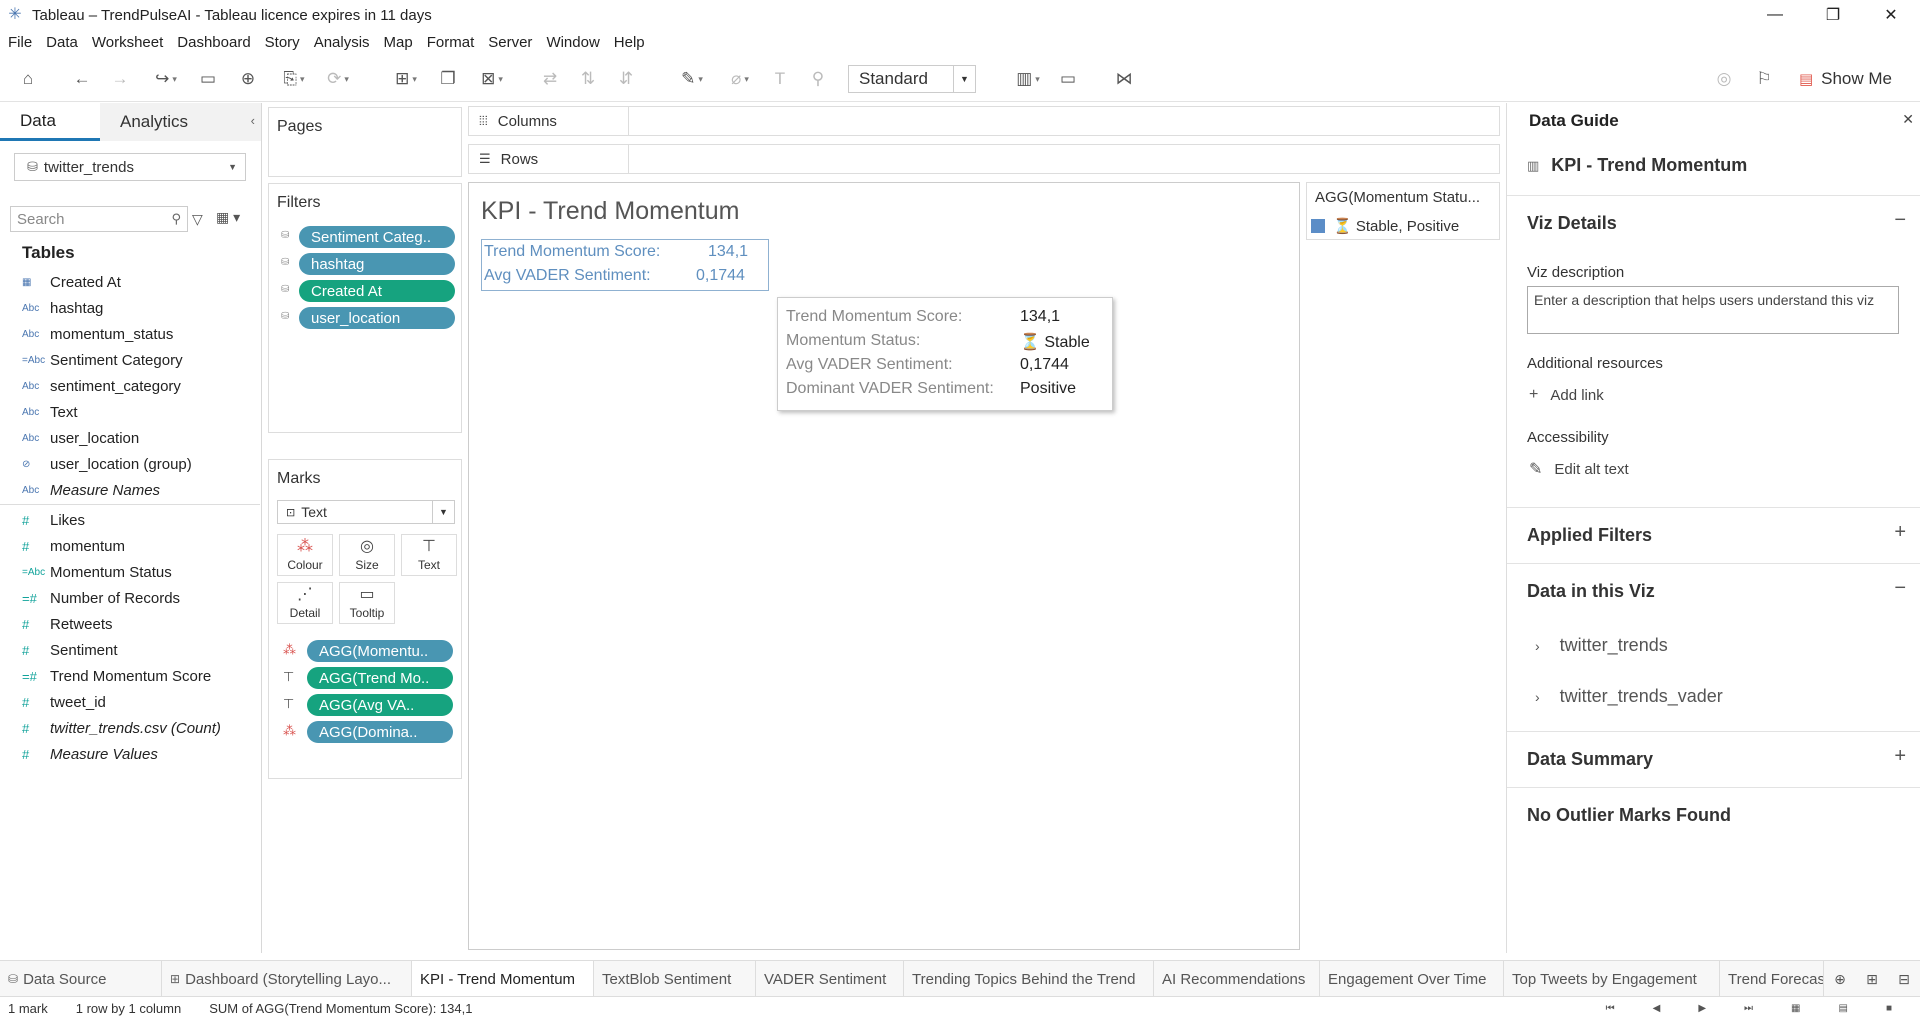 The height and width of the screenshot is (1020, 1920). What do you see at coordinates (62, 42) in the screenshot?
I see `menu-data: Data` at bounding box center [62, 42].